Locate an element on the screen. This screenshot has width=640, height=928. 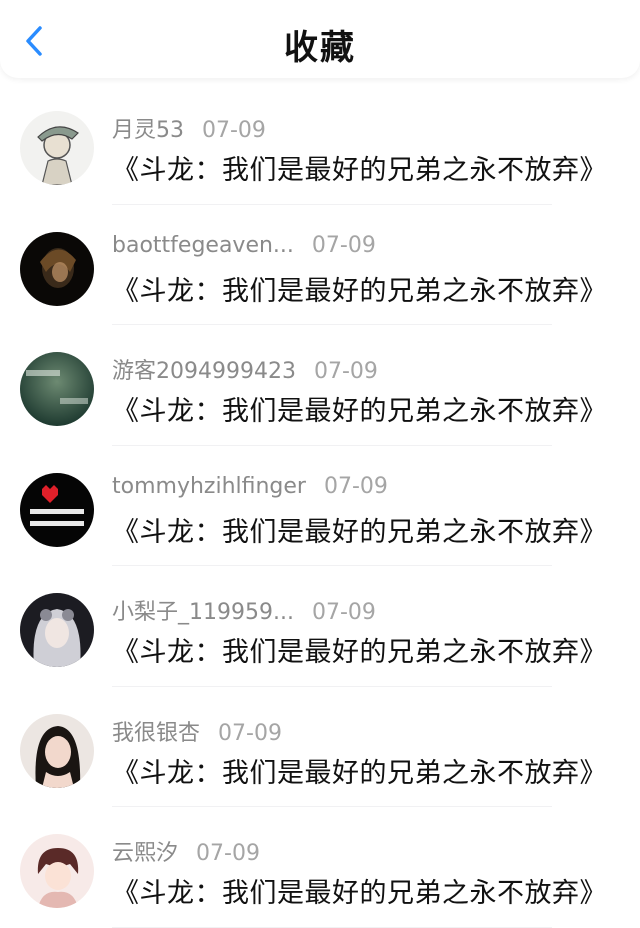
list-item: 小梨子_119959... 07-09 《斗龙：我们是最好的兄弟之永不放弃》 is located at coordinates (320, 626).